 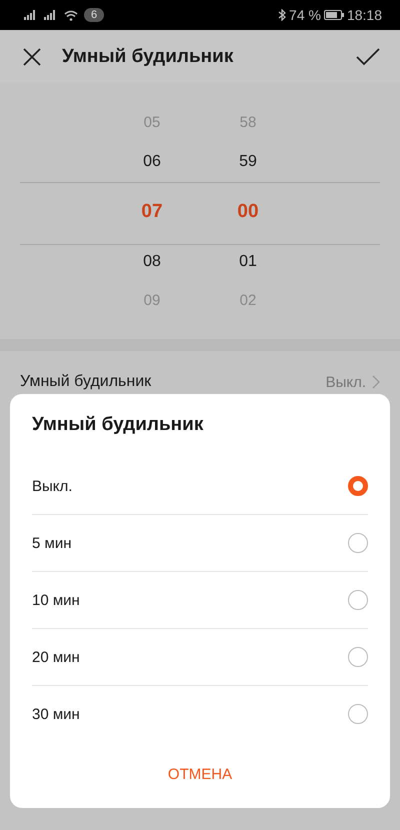 I want to click on bluetooth-icon, so click(x=282, y=15).